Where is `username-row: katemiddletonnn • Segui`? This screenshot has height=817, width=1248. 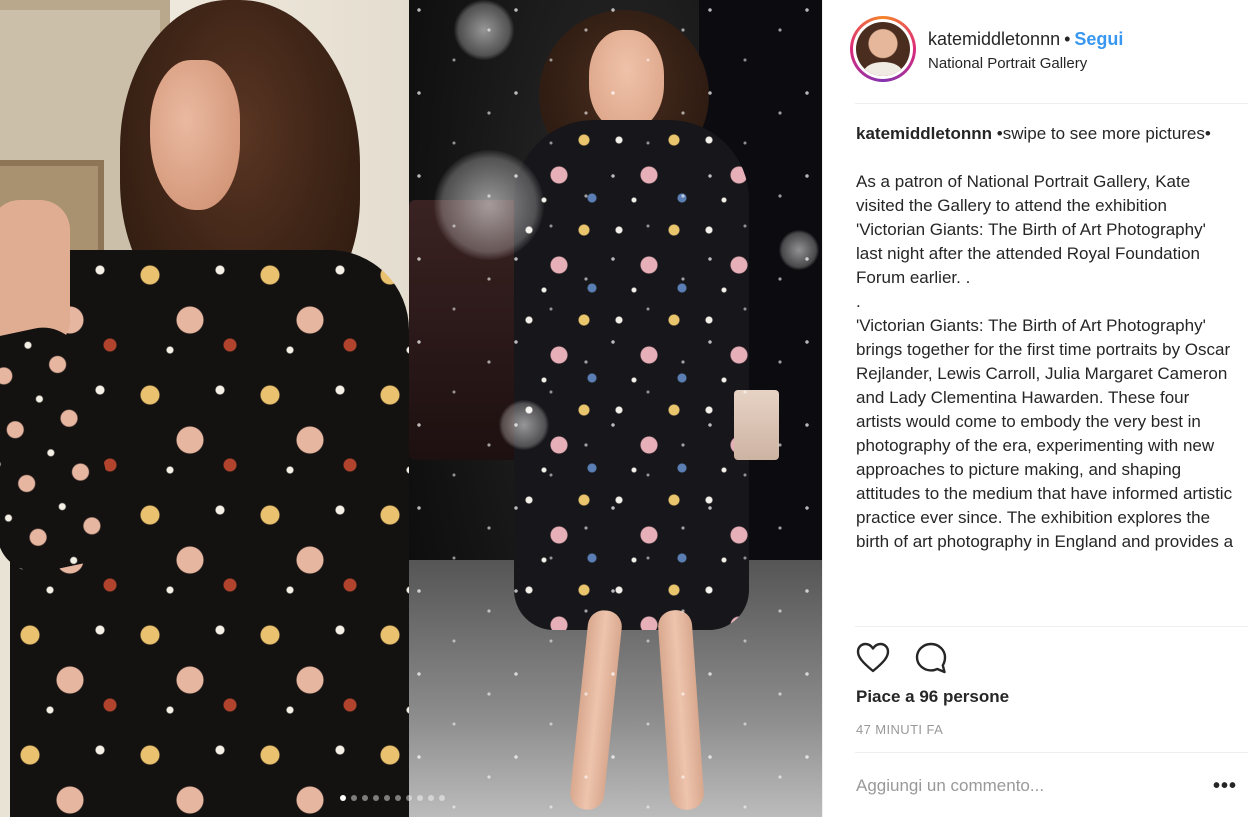 username-row: katemiddletonnn • Segui is located at coordinates (1025, 39).